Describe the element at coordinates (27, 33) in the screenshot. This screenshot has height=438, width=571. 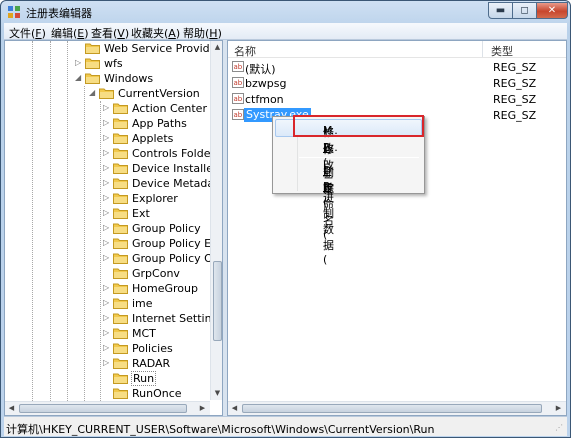
I see `menu-file: 文件(F)` at that location.